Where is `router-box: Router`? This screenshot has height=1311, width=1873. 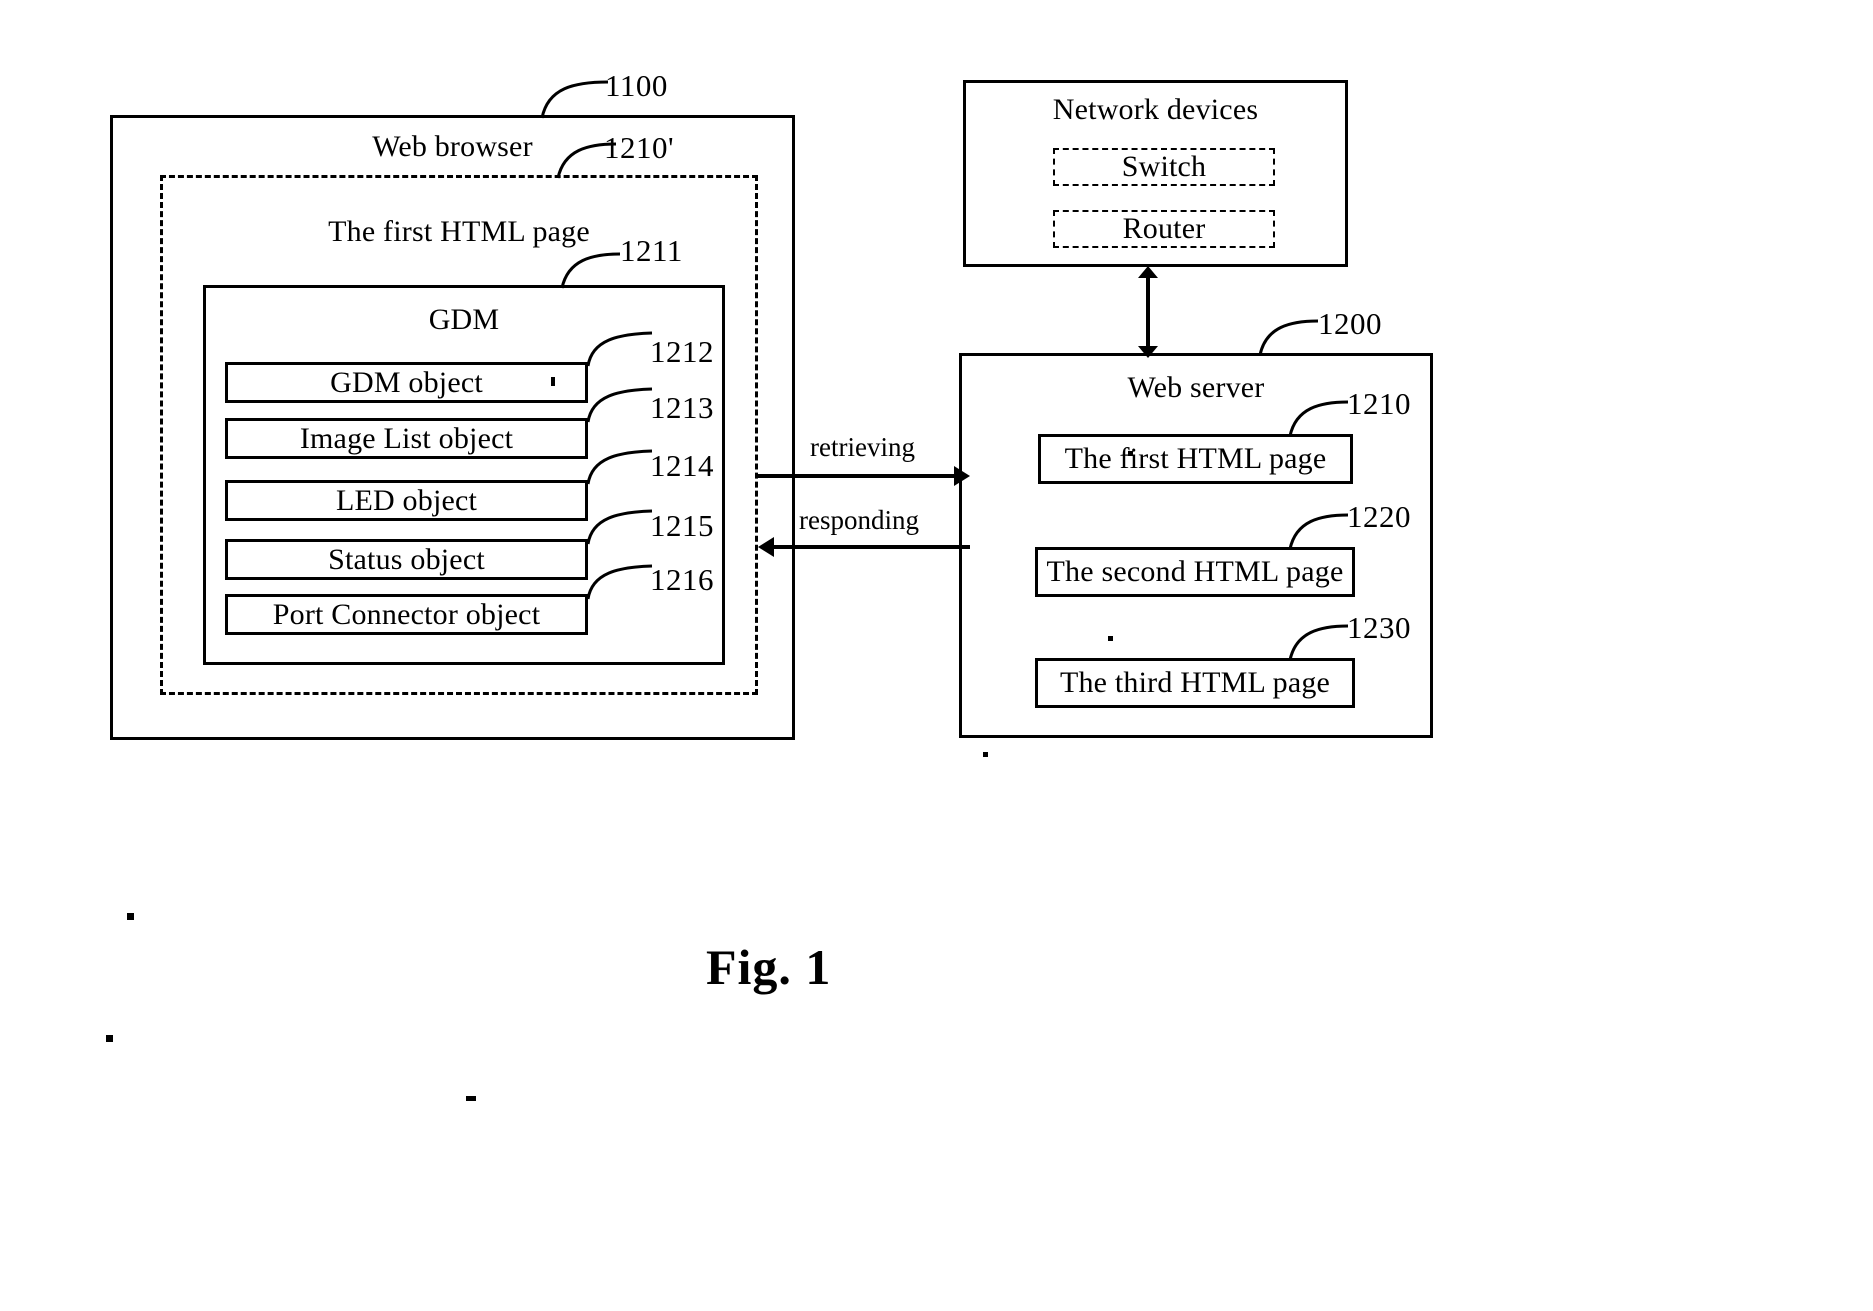 router-box: Router is located at coordinates (1164, 229).